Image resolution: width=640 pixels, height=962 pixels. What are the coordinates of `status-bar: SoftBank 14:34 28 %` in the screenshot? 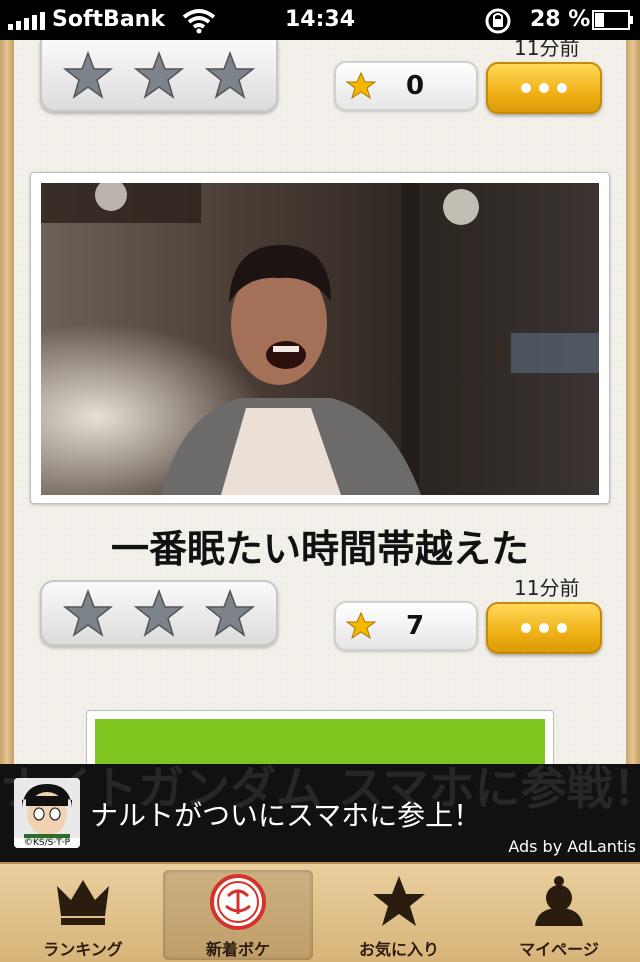 It's located at (320, 20).